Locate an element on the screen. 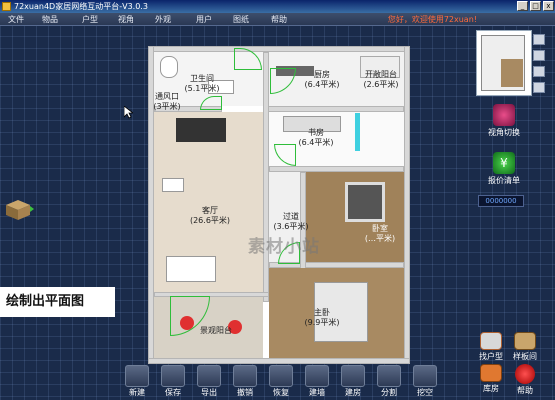 This screenshot has height=400, width=555. nav-right-button is located at coordinates (539, 87).